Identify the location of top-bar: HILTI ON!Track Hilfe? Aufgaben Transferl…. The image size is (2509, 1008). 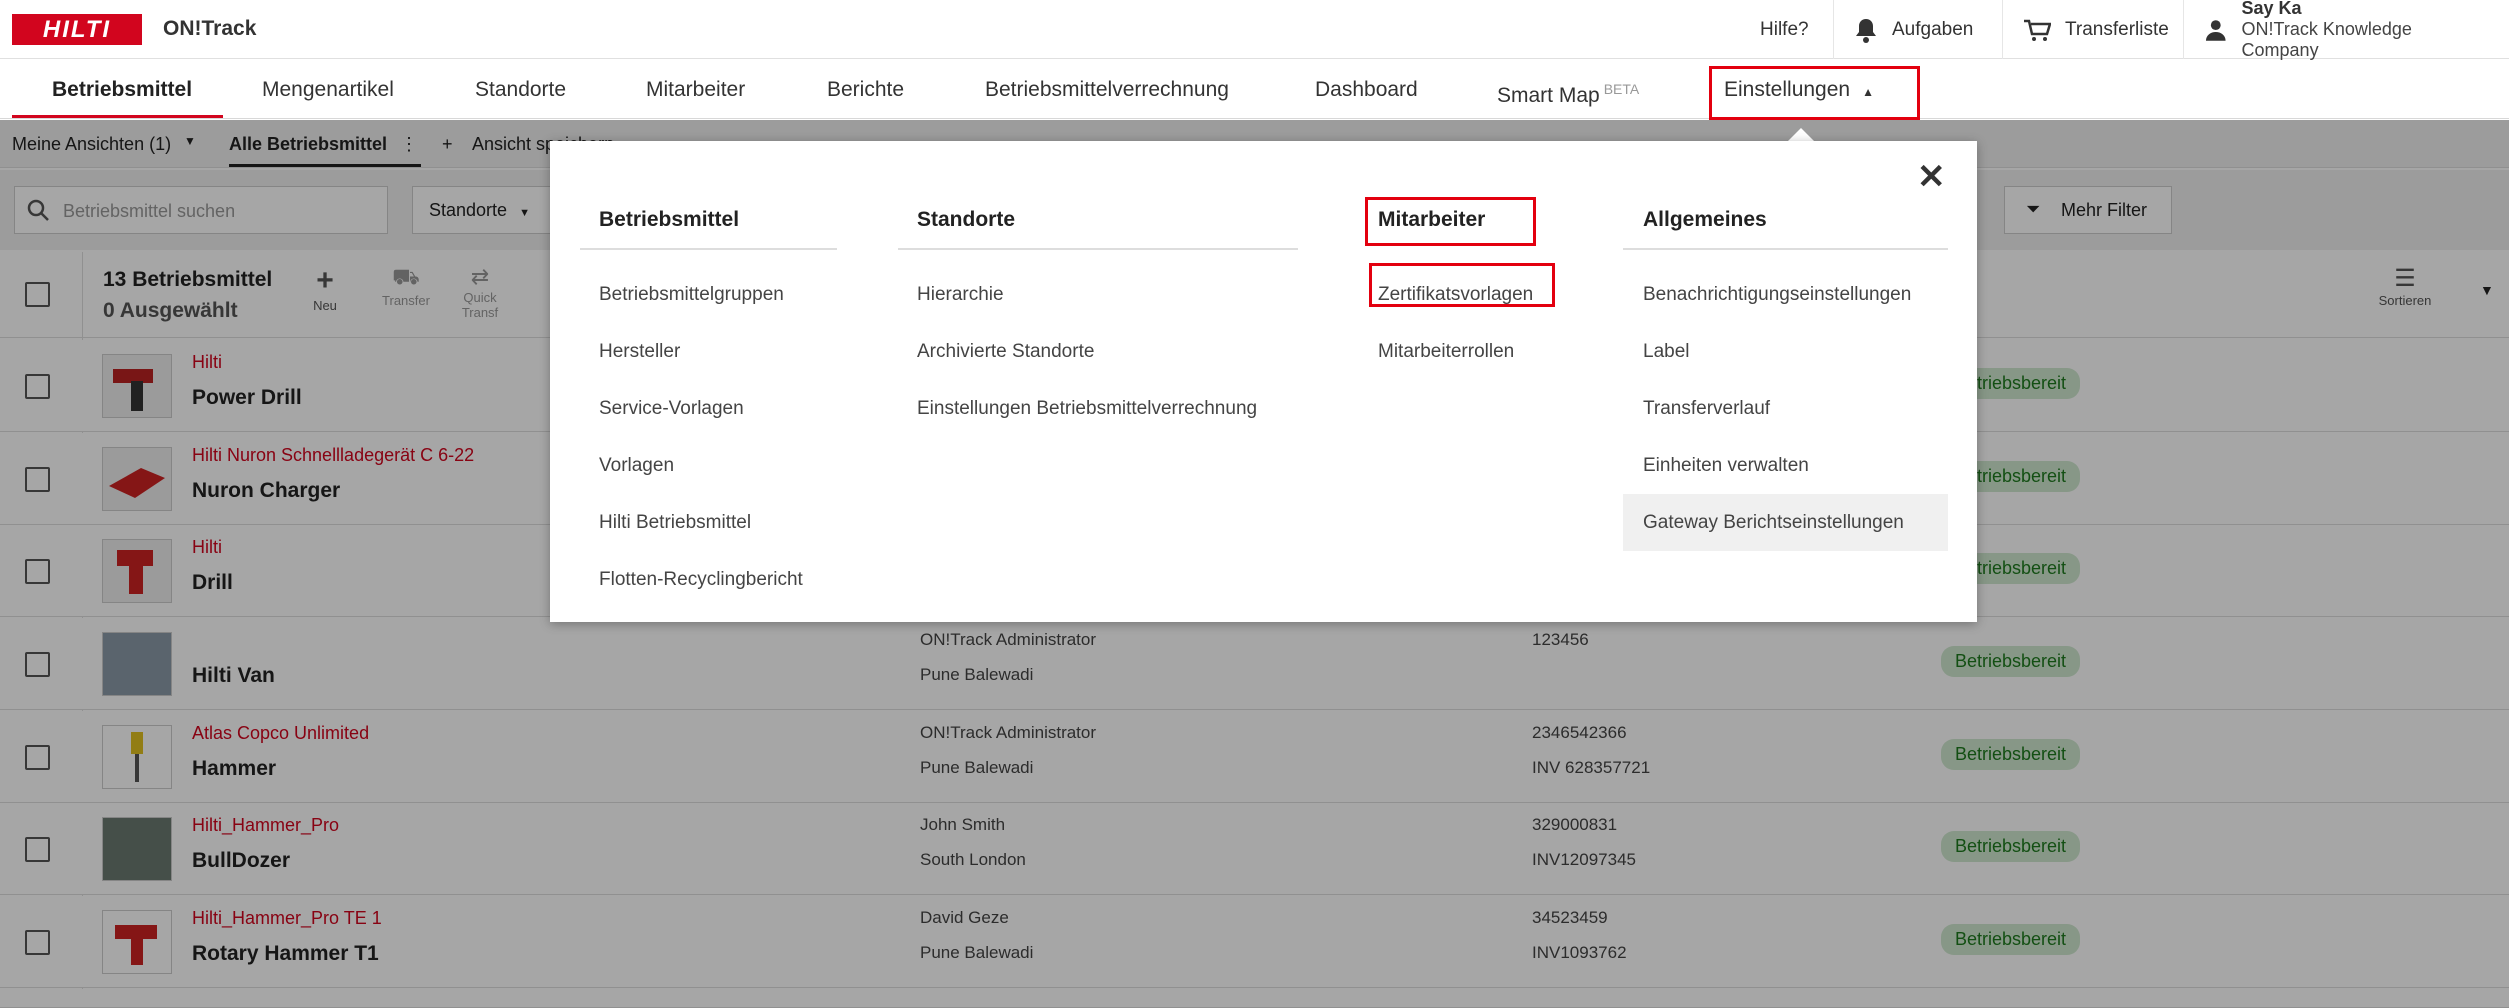
(1254, 30).